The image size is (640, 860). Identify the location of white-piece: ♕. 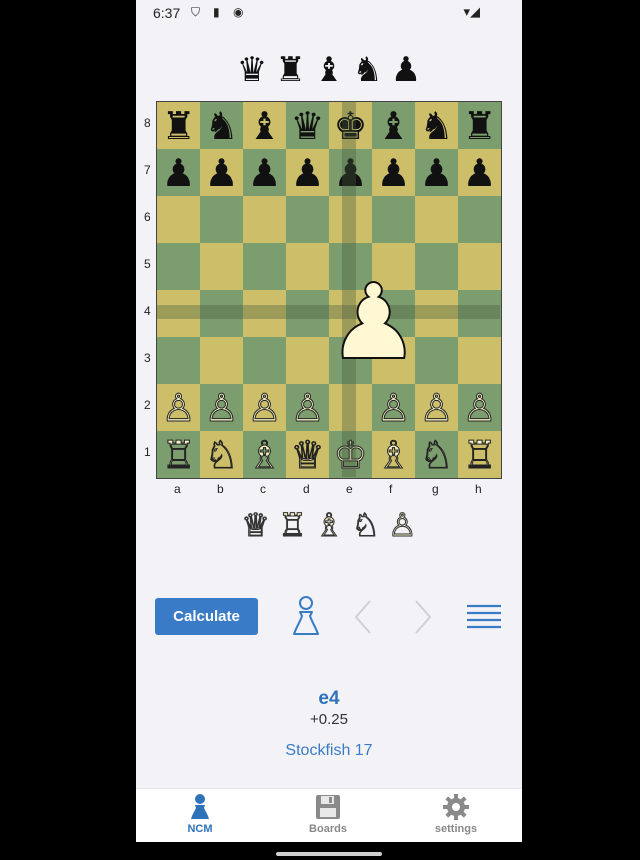
(307, 454).